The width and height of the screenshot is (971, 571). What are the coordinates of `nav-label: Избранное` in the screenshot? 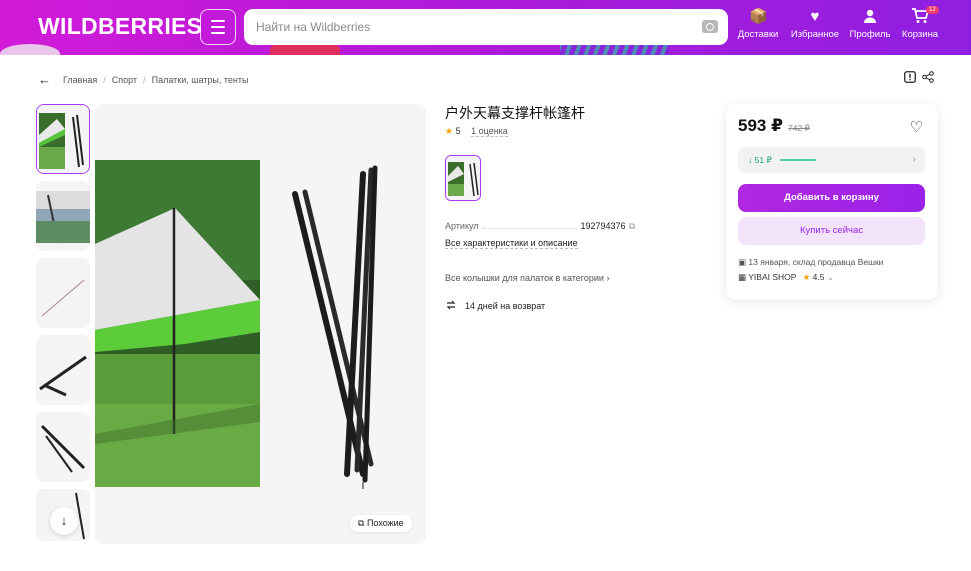 It's located at (815, 34).